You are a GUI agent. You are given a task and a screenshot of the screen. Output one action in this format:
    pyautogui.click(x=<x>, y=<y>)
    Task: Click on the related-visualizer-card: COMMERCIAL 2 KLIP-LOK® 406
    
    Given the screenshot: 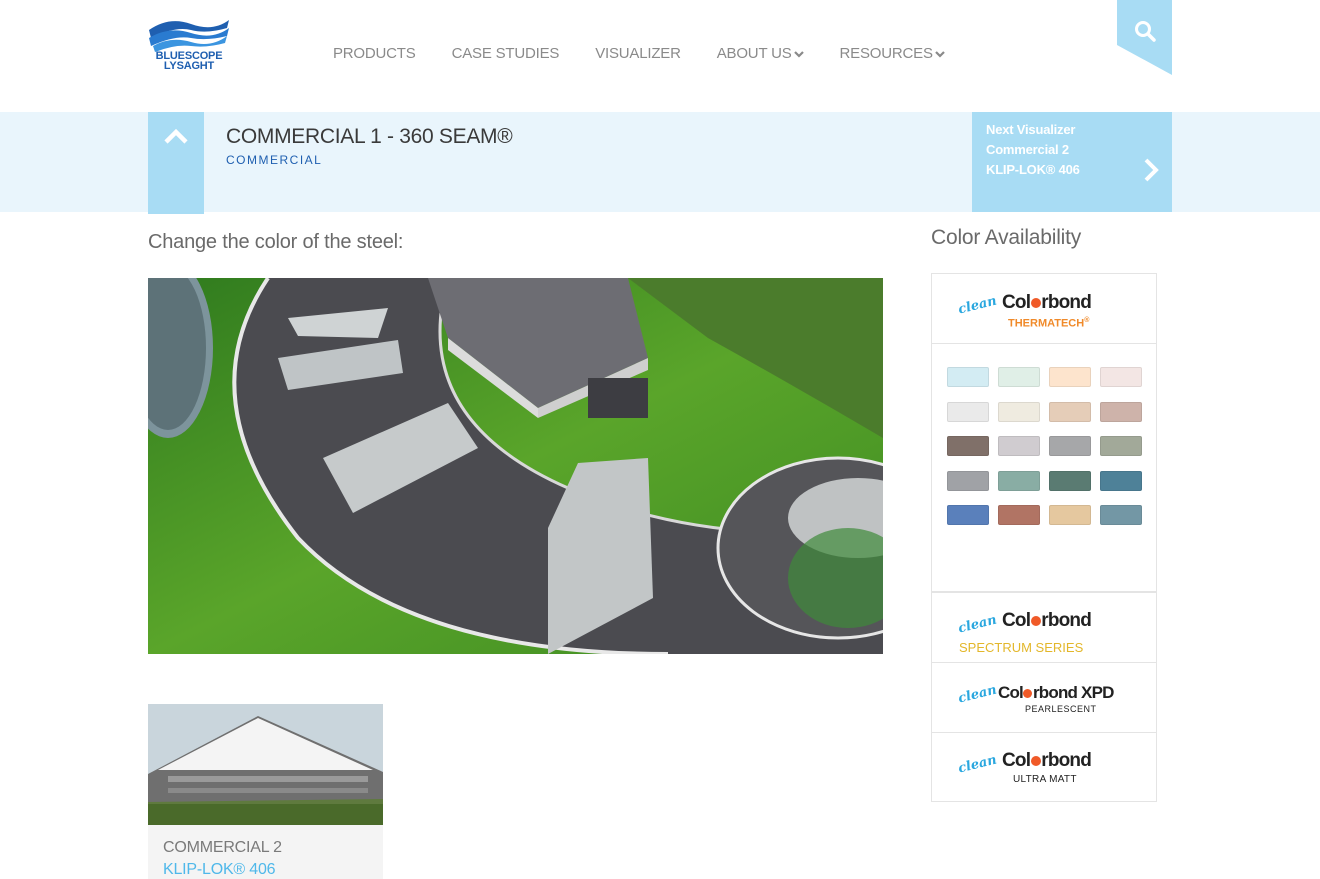 What is the action you would take?
    pyautogui.click(x=265, y=791)
    